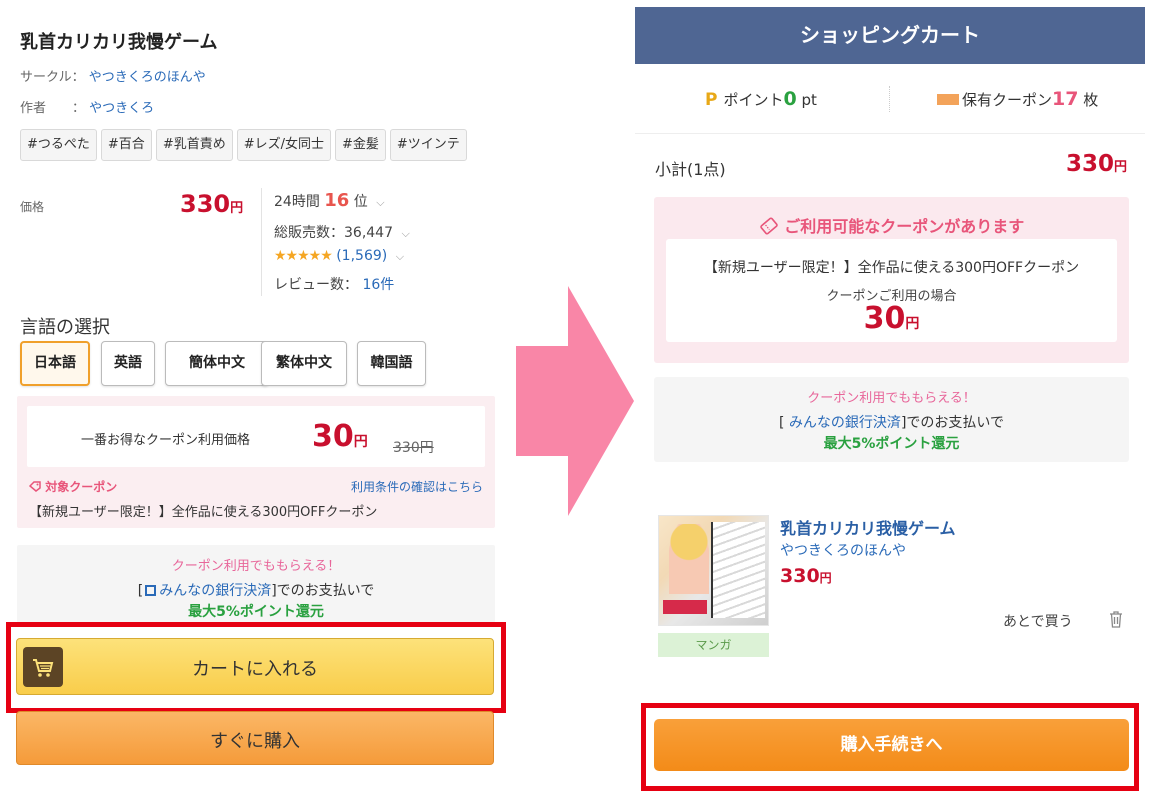 The width and height of the screenshot is (1150, 800). Describe the element at coordinates (194, 145) in the screenshot. I see `tag: #乳首責め` at that location.